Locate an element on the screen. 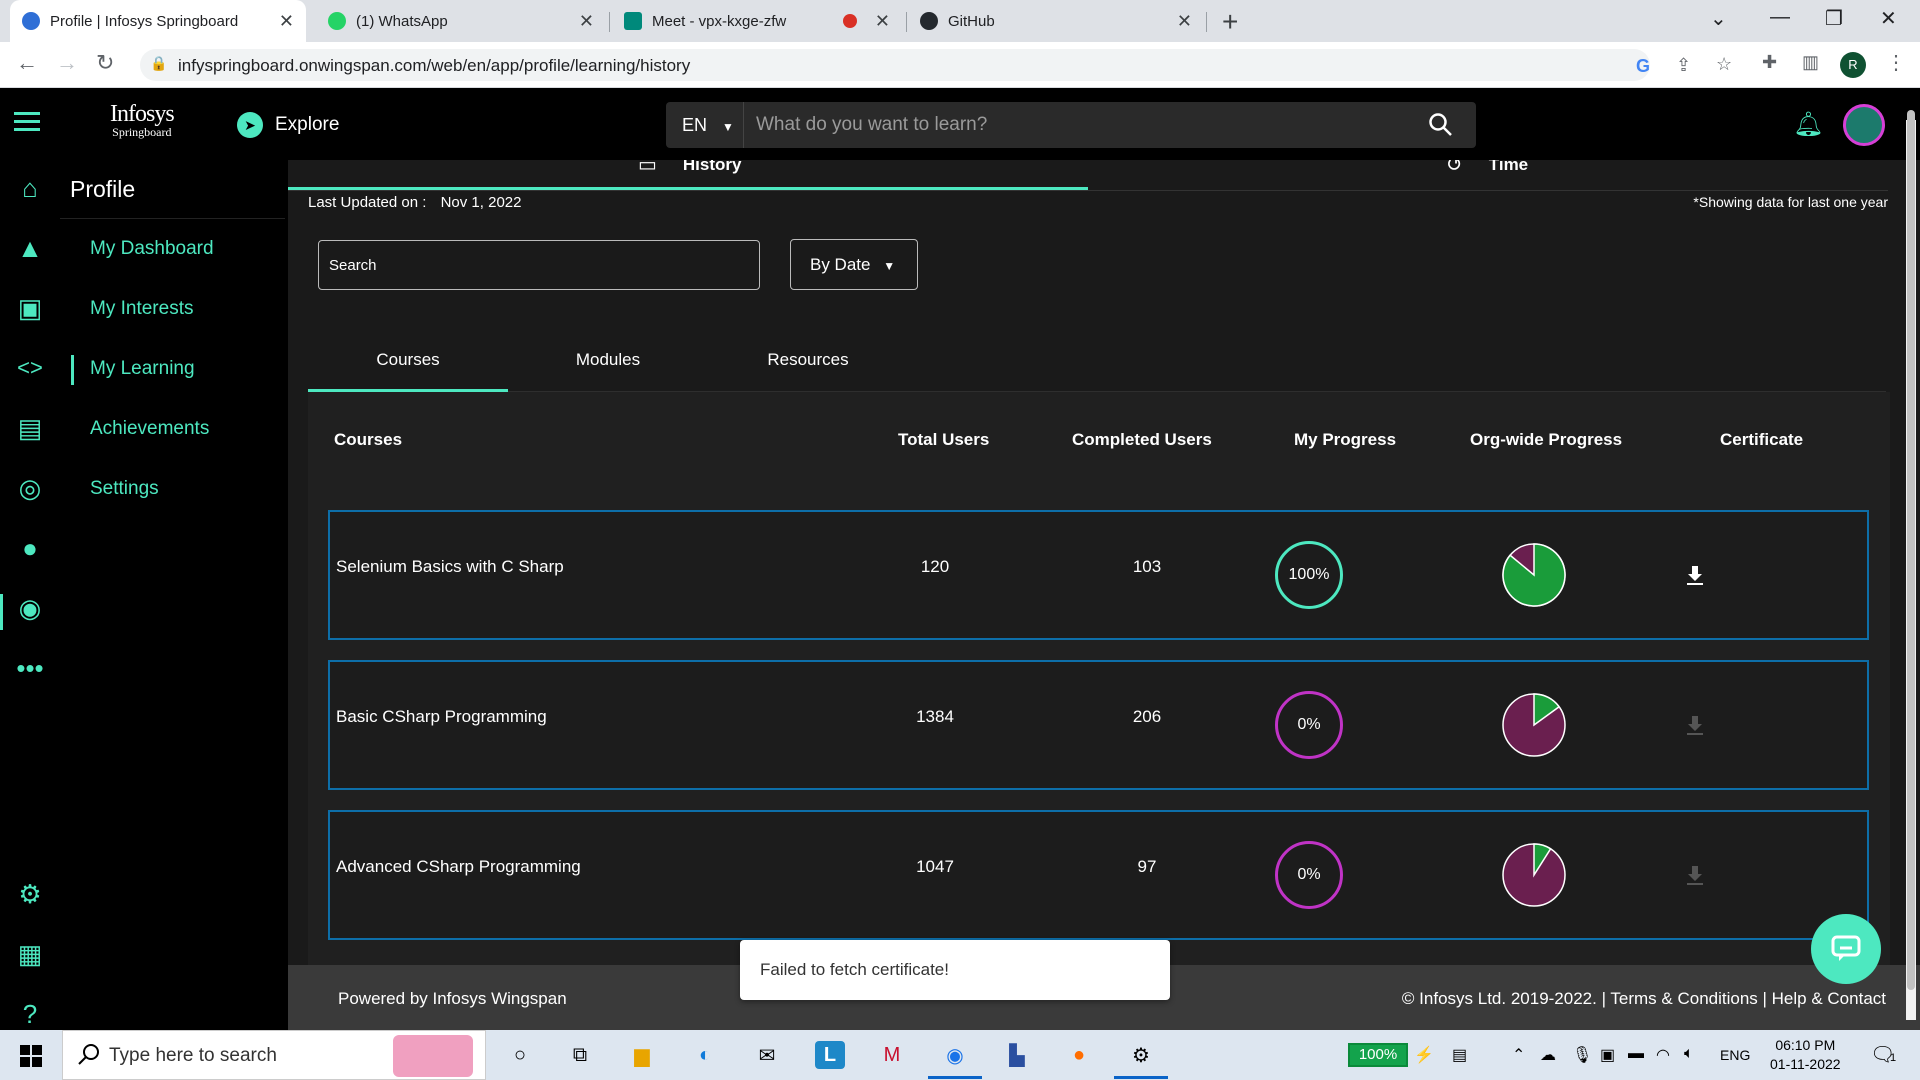 The width and height of the screenshot is (1920, 1080). network-app-icon: ▙ is located at coordinates (1017, 1055).